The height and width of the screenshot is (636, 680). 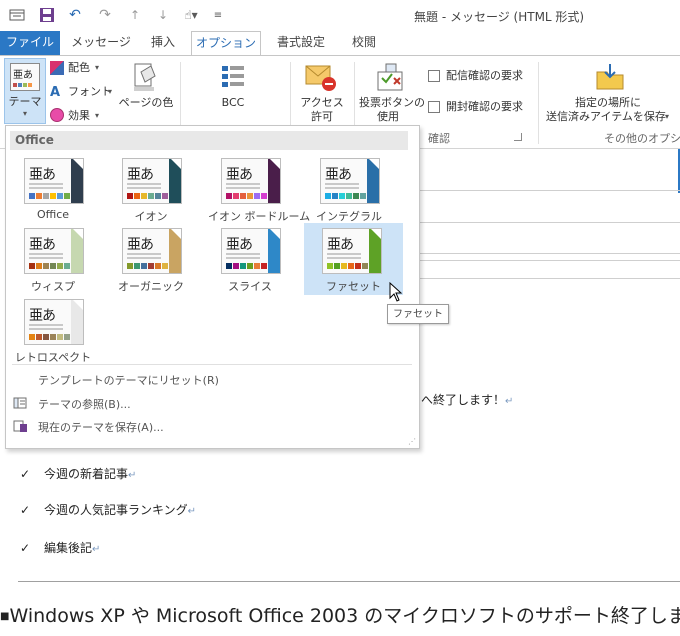 What do you see at coordinates (301, 43) in the screenshot?
I see `tab-format: 書式設定` at bounding box center [301, 43].